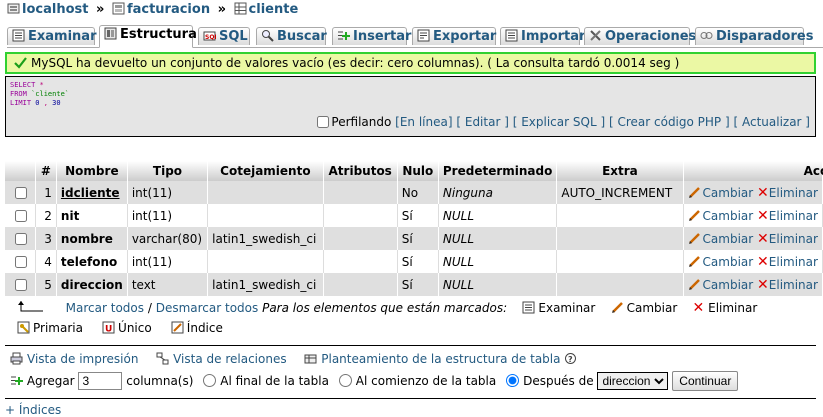 This screenshot has height=417, width=823. What do you see at coordinates (20, 171) in the screenshot?
I see `header-checkbox-col` at bounding box center [20, 171].